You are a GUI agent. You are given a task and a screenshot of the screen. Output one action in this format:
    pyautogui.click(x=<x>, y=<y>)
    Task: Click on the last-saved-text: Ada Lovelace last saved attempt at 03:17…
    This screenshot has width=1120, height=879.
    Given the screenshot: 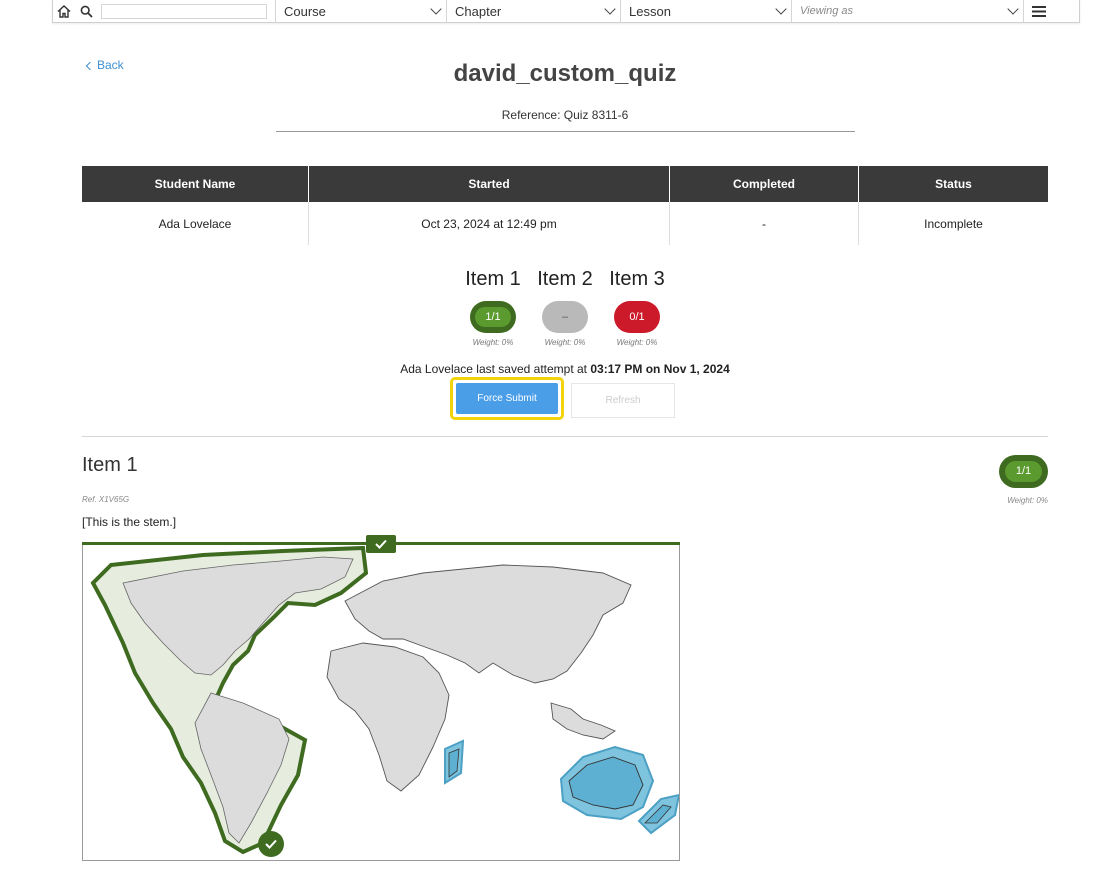 What is the action you would take?
    pyautogui.click(x=560, y=369)
    